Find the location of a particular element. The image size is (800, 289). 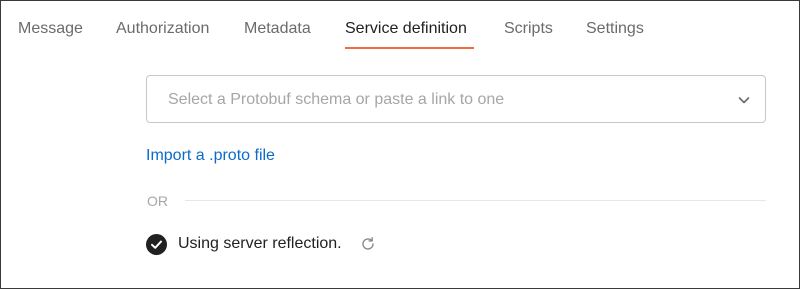

tab-service-definition: Service definition is located at coordinates (406, 29).